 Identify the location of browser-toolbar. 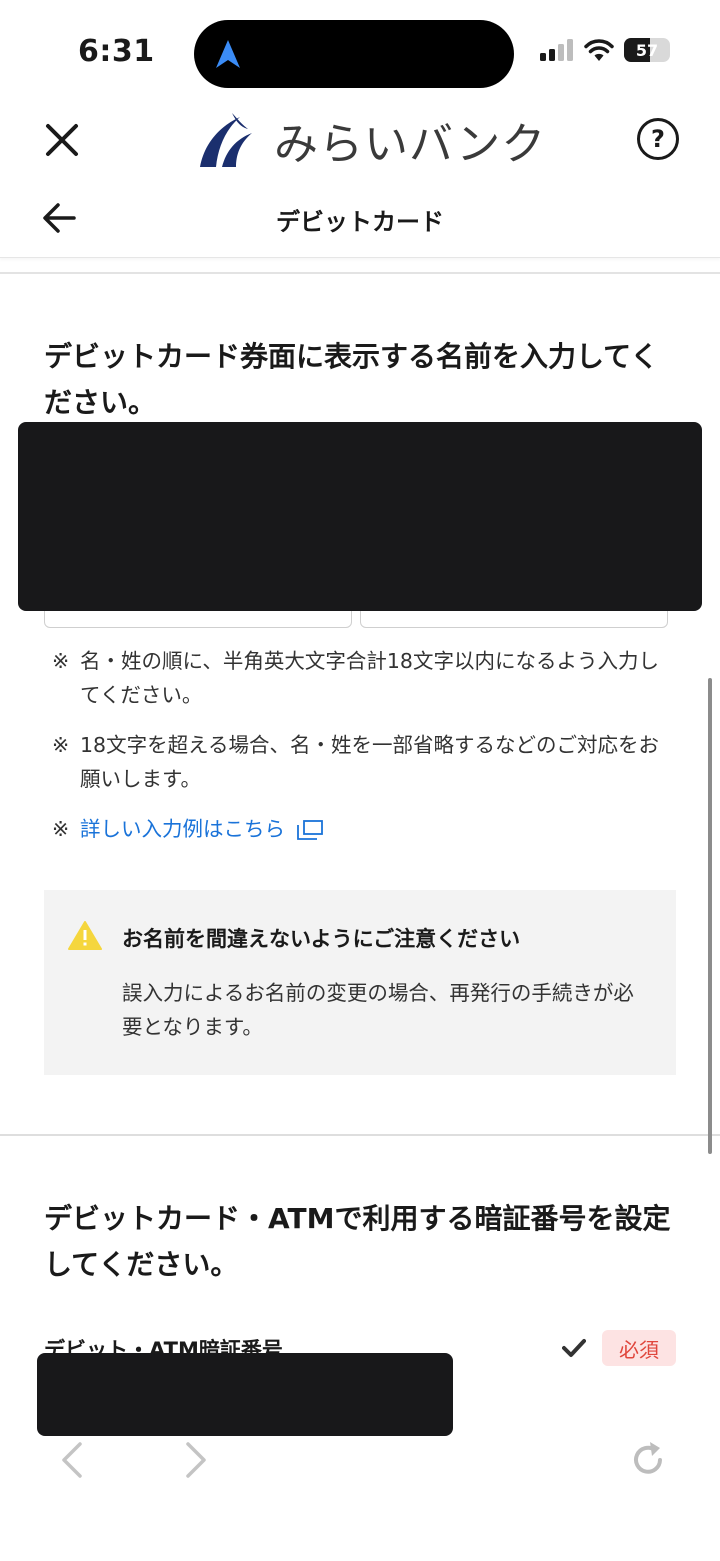
(360, 1490).